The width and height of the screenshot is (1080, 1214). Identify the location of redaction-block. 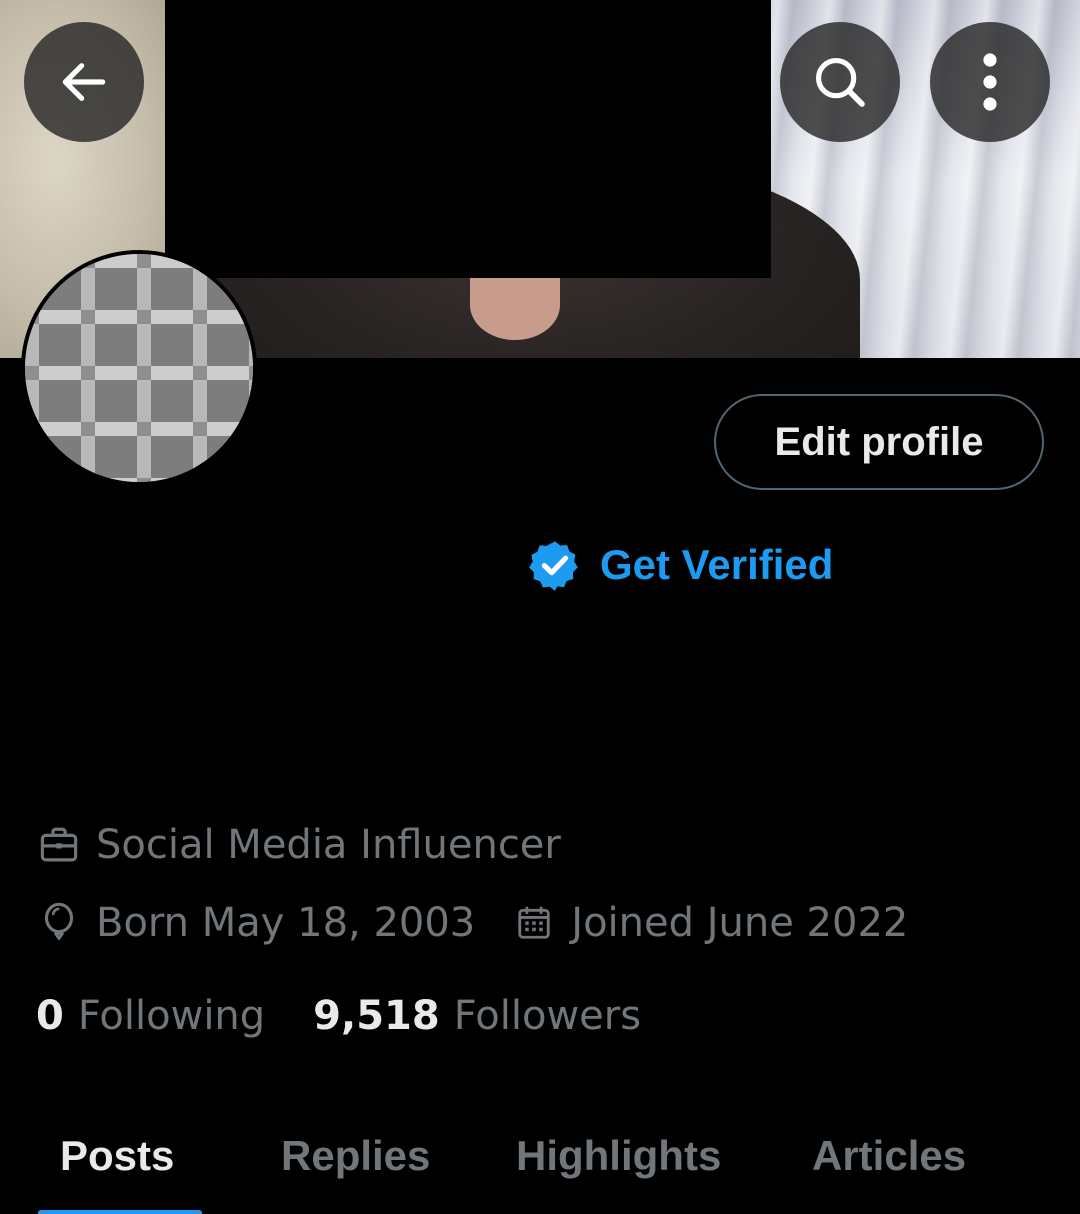
(468, 139).